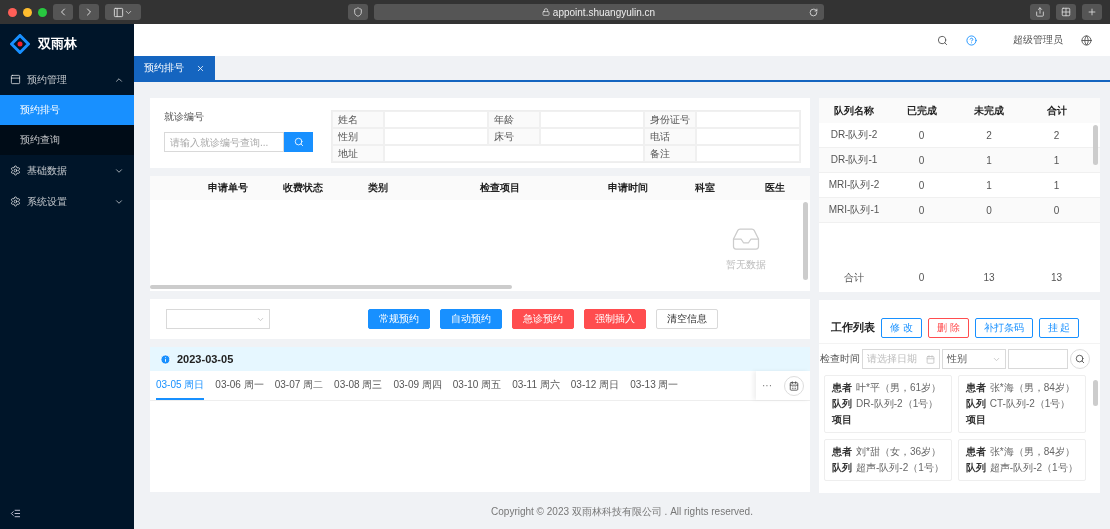  I want to click on tab-overview-button, so click(1066, 12).